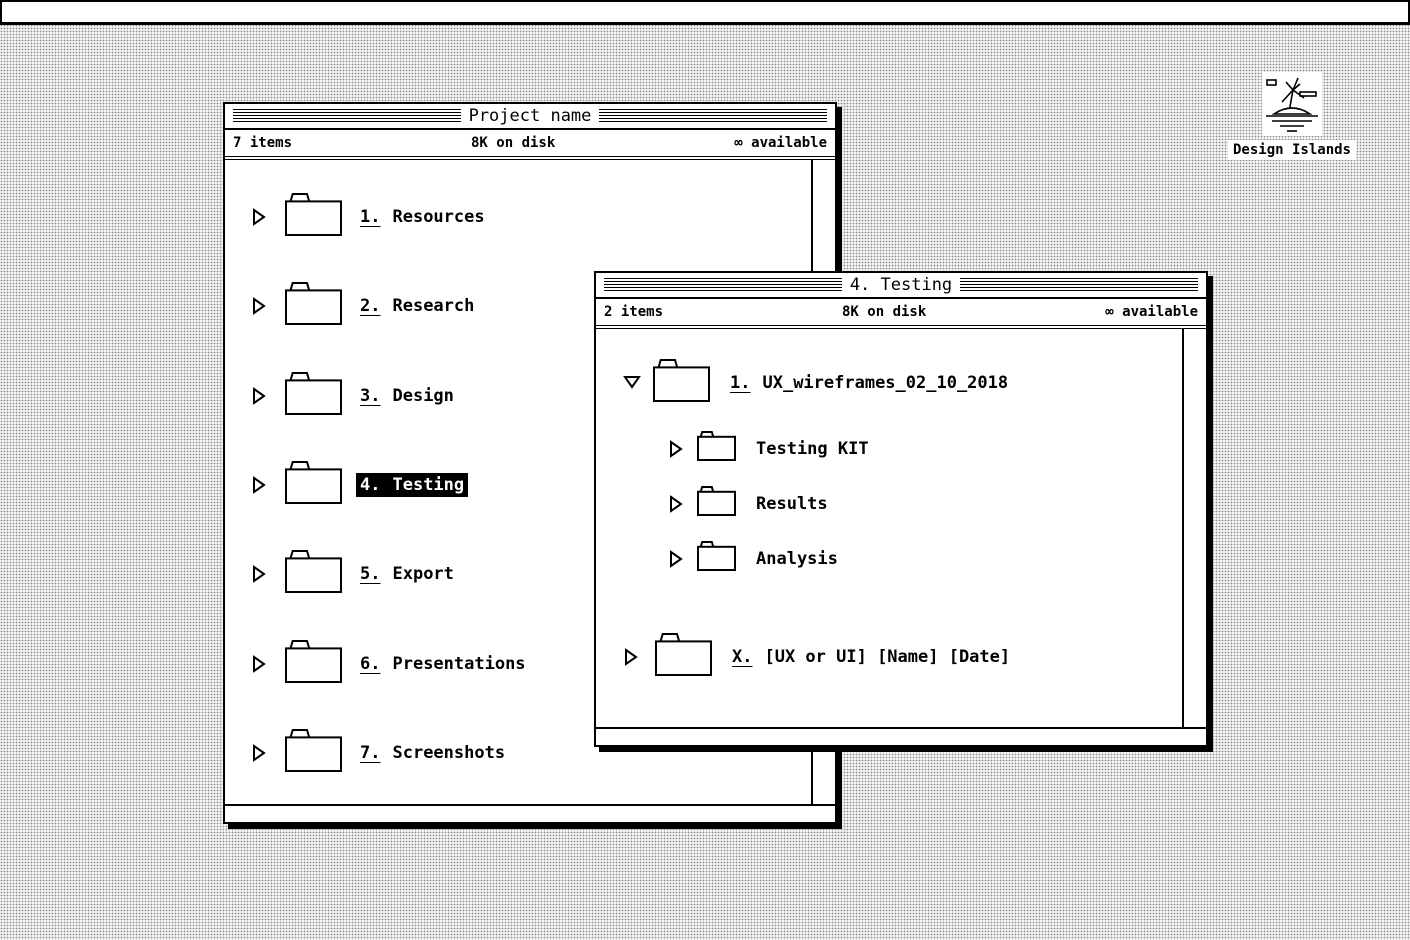 The image size is (1410, 940). I want to click on folder-name: Resources, so click(438, 217).